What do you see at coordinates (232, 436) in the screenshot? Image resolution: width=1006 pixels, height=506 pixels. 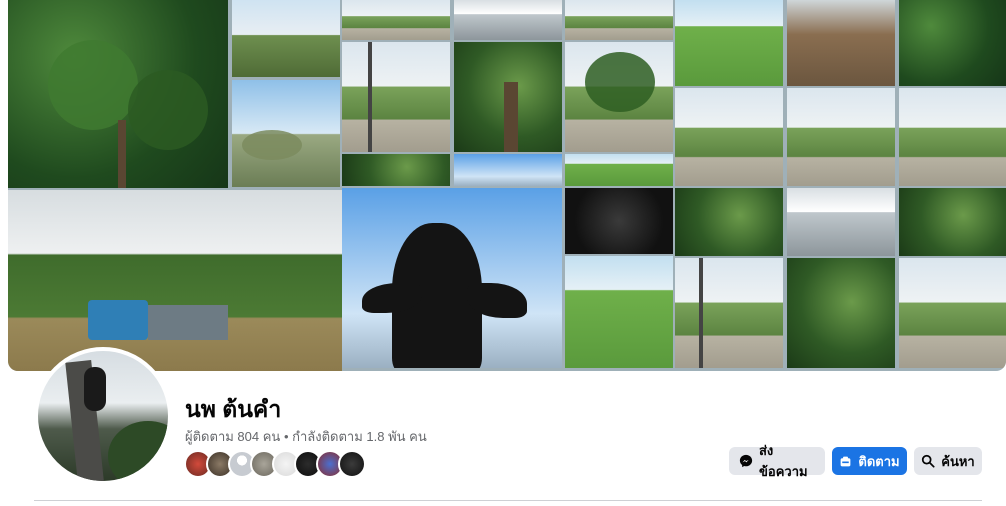 I see `followers-link: ผู้ติดตาม 804 คน` at bounding box center [232, 436].